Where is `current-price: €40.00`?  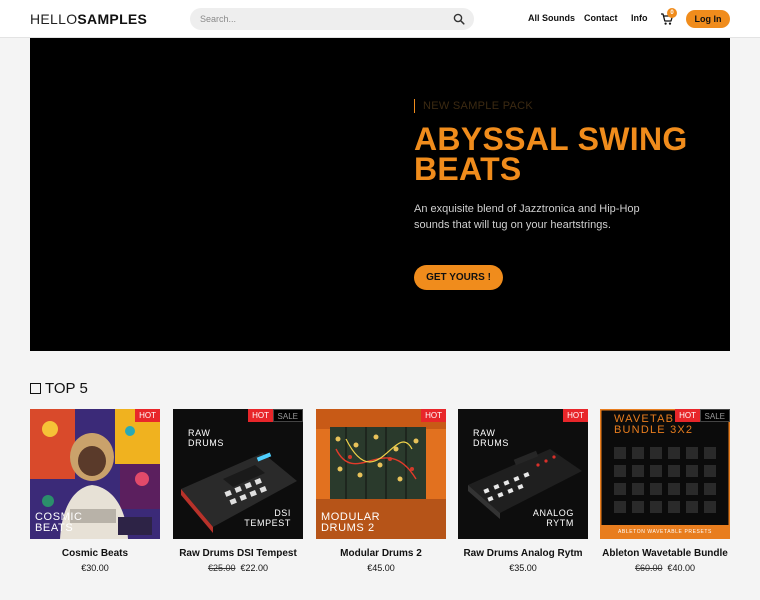 current-price: €40.00 is located at coordinates (681, 568).